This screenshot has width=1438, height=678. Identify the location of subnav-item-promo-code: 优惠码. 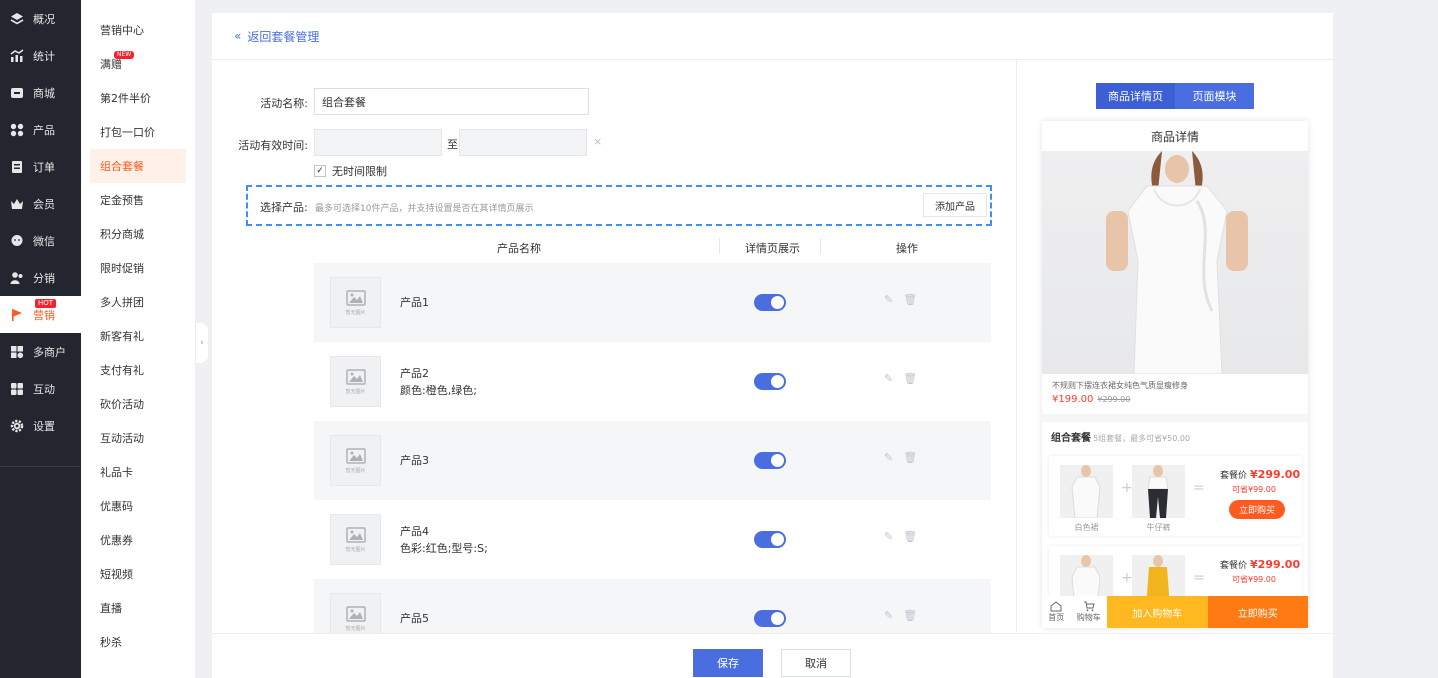
(138, 506).